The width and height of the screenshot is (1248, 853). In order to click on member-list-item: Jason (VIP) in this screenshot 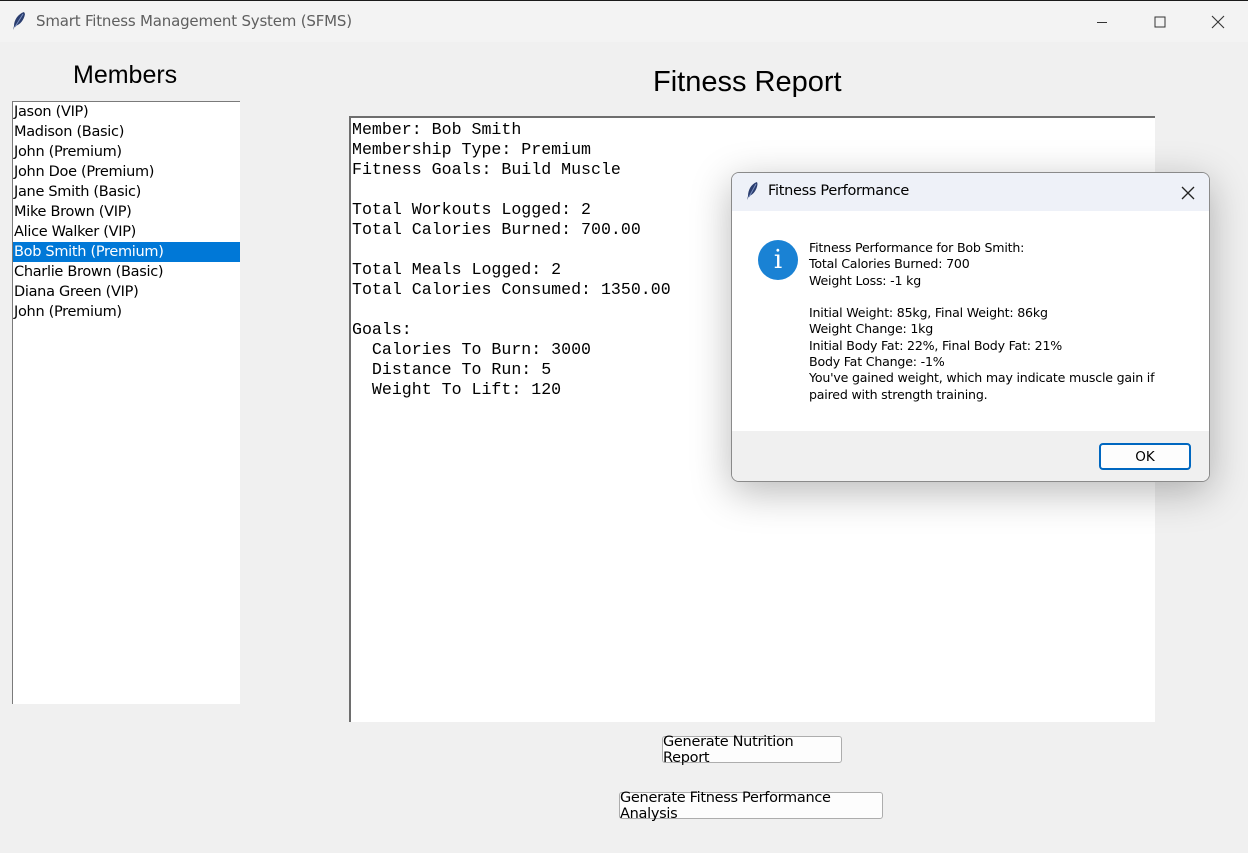, I will do `click(126, 112)`.